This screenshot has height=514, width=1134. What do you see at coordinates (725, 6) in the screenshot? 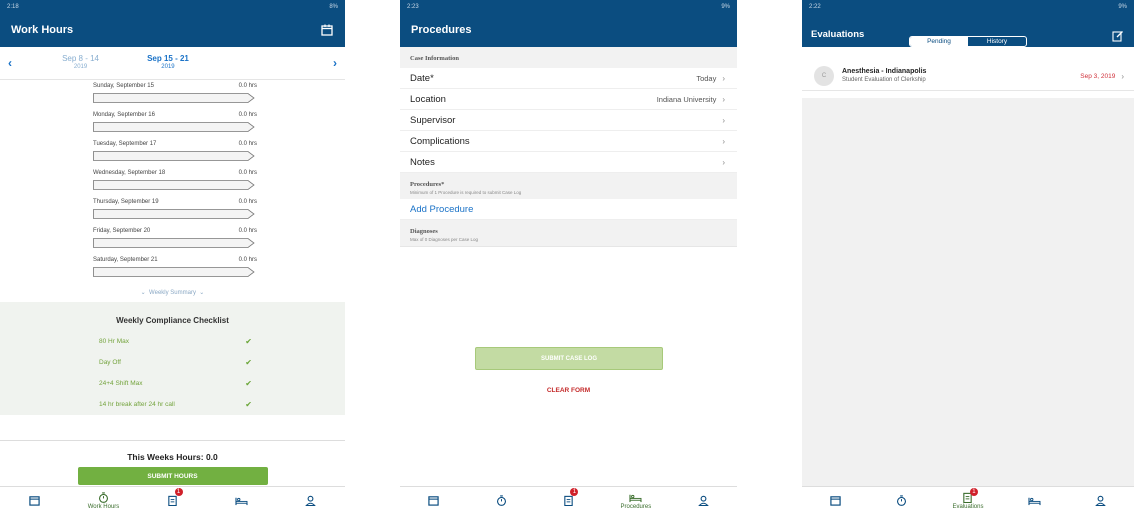
I see `battery-text: 9%` at bounding box center [725, 6].